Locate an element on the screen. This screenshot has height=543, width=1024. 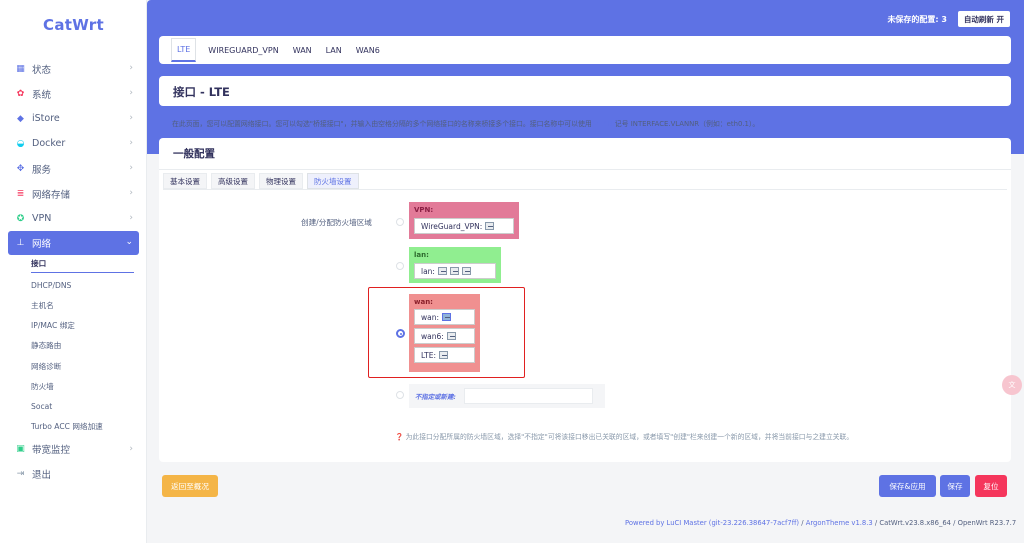
storage-icon: ≣ is located at coordinates (20, 193).